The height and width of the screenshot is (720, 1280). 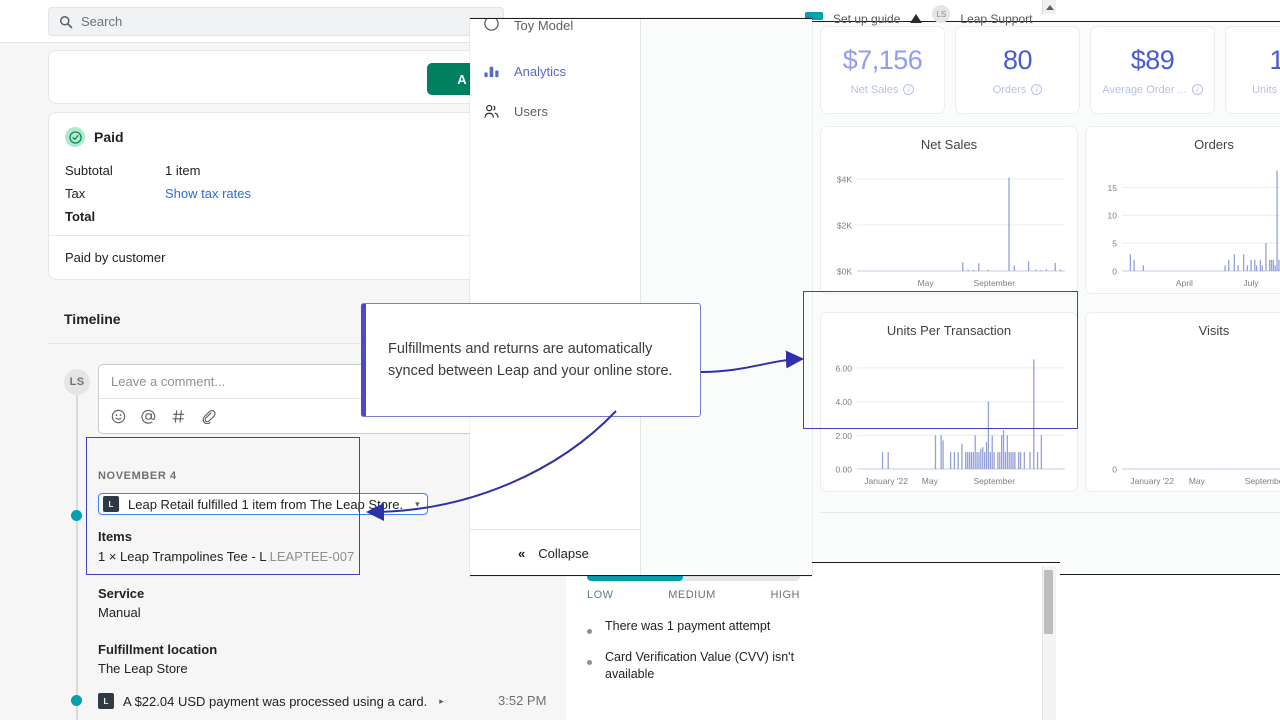 What do you see at coordinates (491, 71) in the screenshot?
I see `bar-chart-icon` at bounding box center [491, 71].